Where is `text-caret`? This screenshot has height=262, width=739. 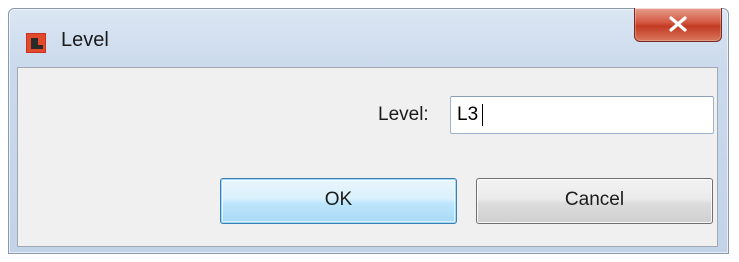 text-caret is located at coordinates (482, 115).